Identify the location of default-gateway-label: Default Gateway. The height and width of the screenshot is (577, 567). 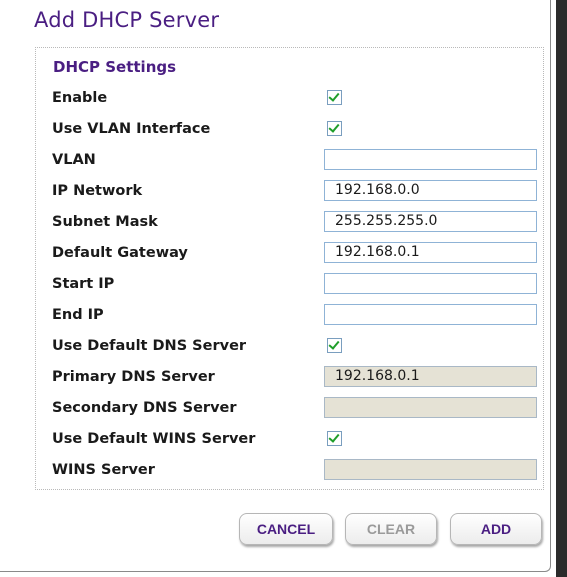
(120, 253).